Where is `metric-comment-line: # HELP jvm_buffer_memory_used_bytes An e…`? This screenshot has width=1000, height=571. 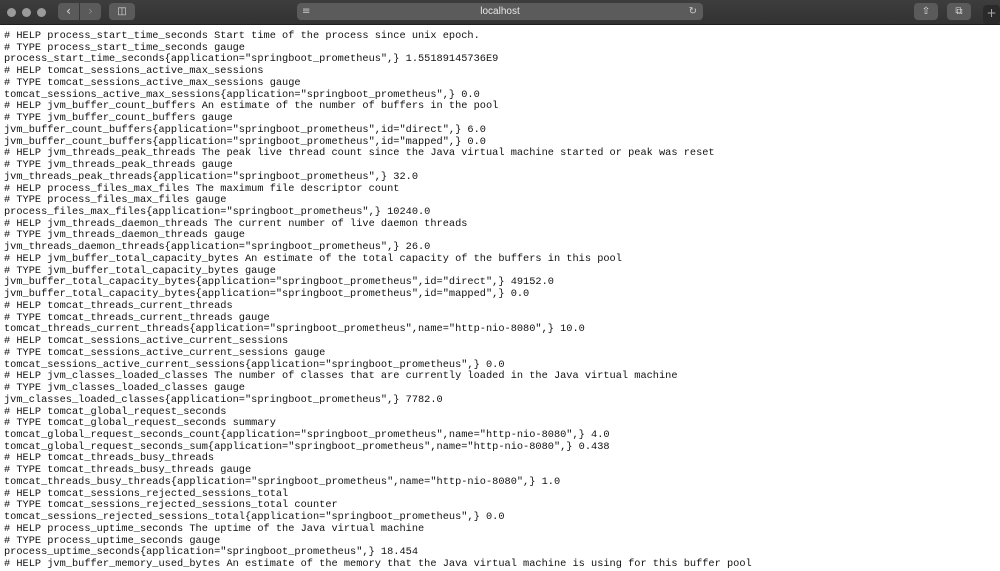 metric-comment-line: # HELP jvm_buffer_memory_used_bytes An e… is located at coordinates (378, 564).